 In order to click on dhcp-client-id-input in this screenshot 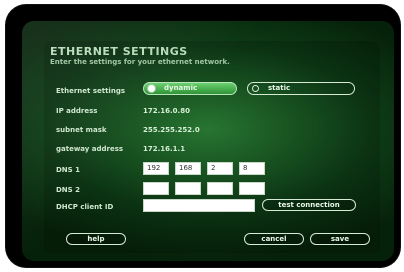, I will do `click(199, 205)`.